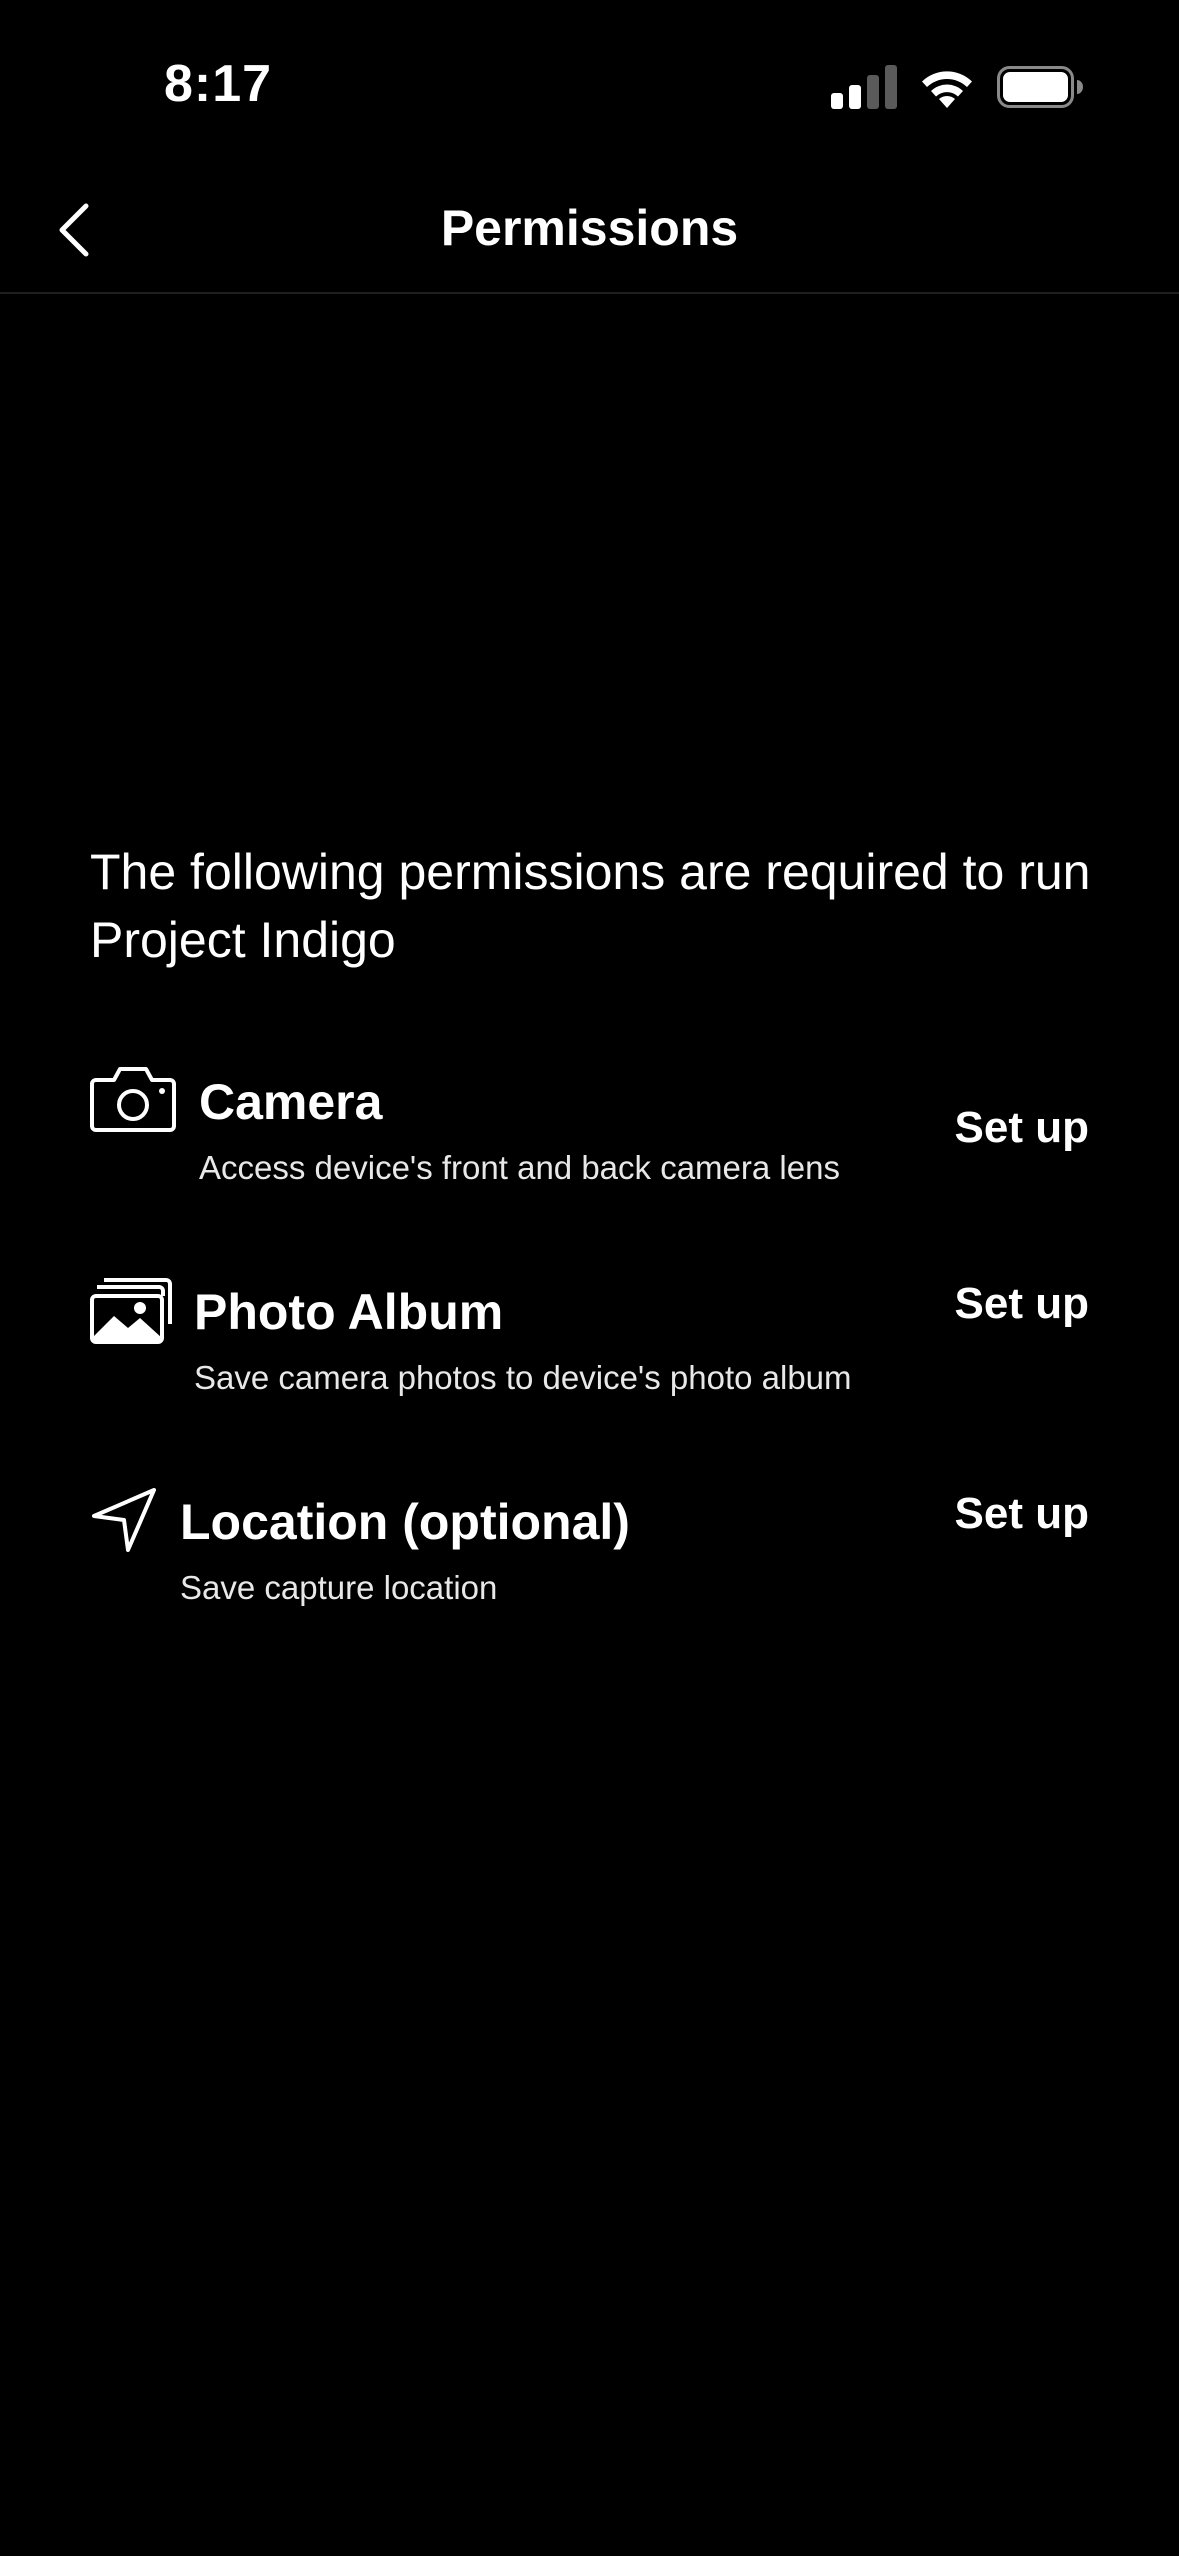  Describe the element at coordinates (133, 1099) in the screenshot. I see `camera-icon` at that location.